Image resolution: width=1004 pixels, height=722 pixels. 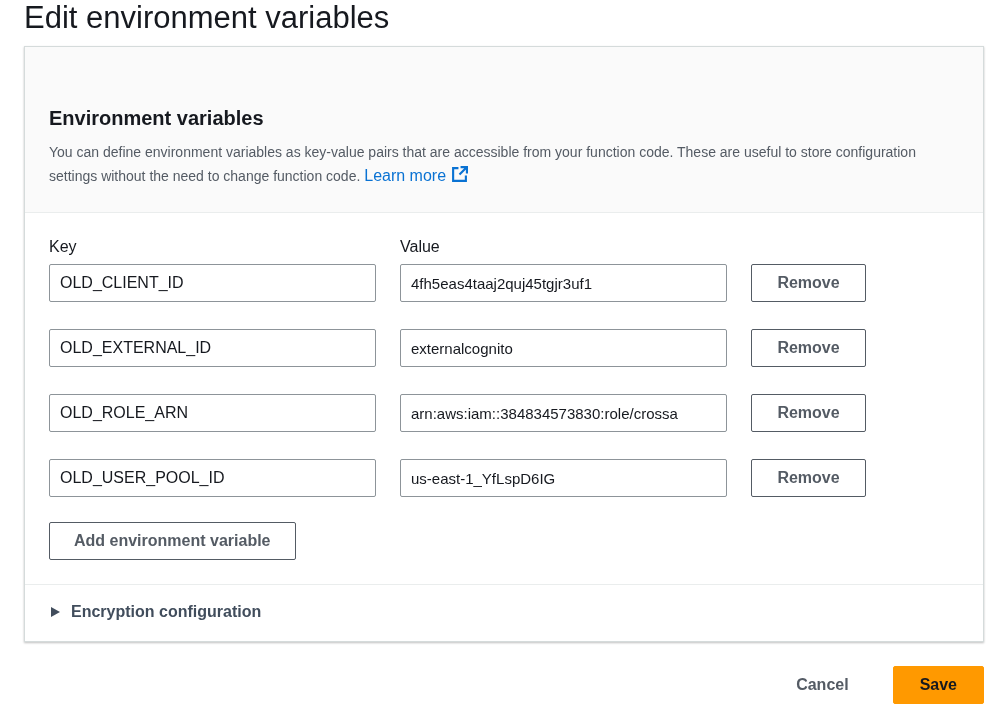 I want to click on encryption-expander: Encryption configuration, so click(x=155, y=612).